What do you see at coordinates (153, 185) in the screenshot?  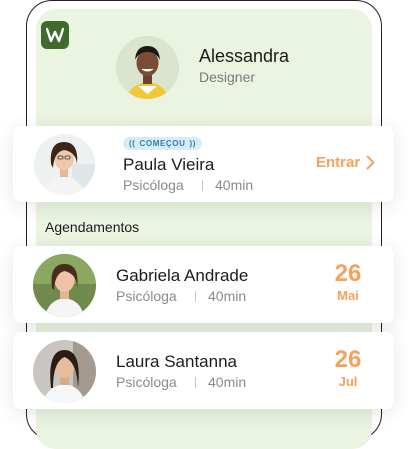 I see `session-role: Psicóloga` at bounding box center [153, 185].